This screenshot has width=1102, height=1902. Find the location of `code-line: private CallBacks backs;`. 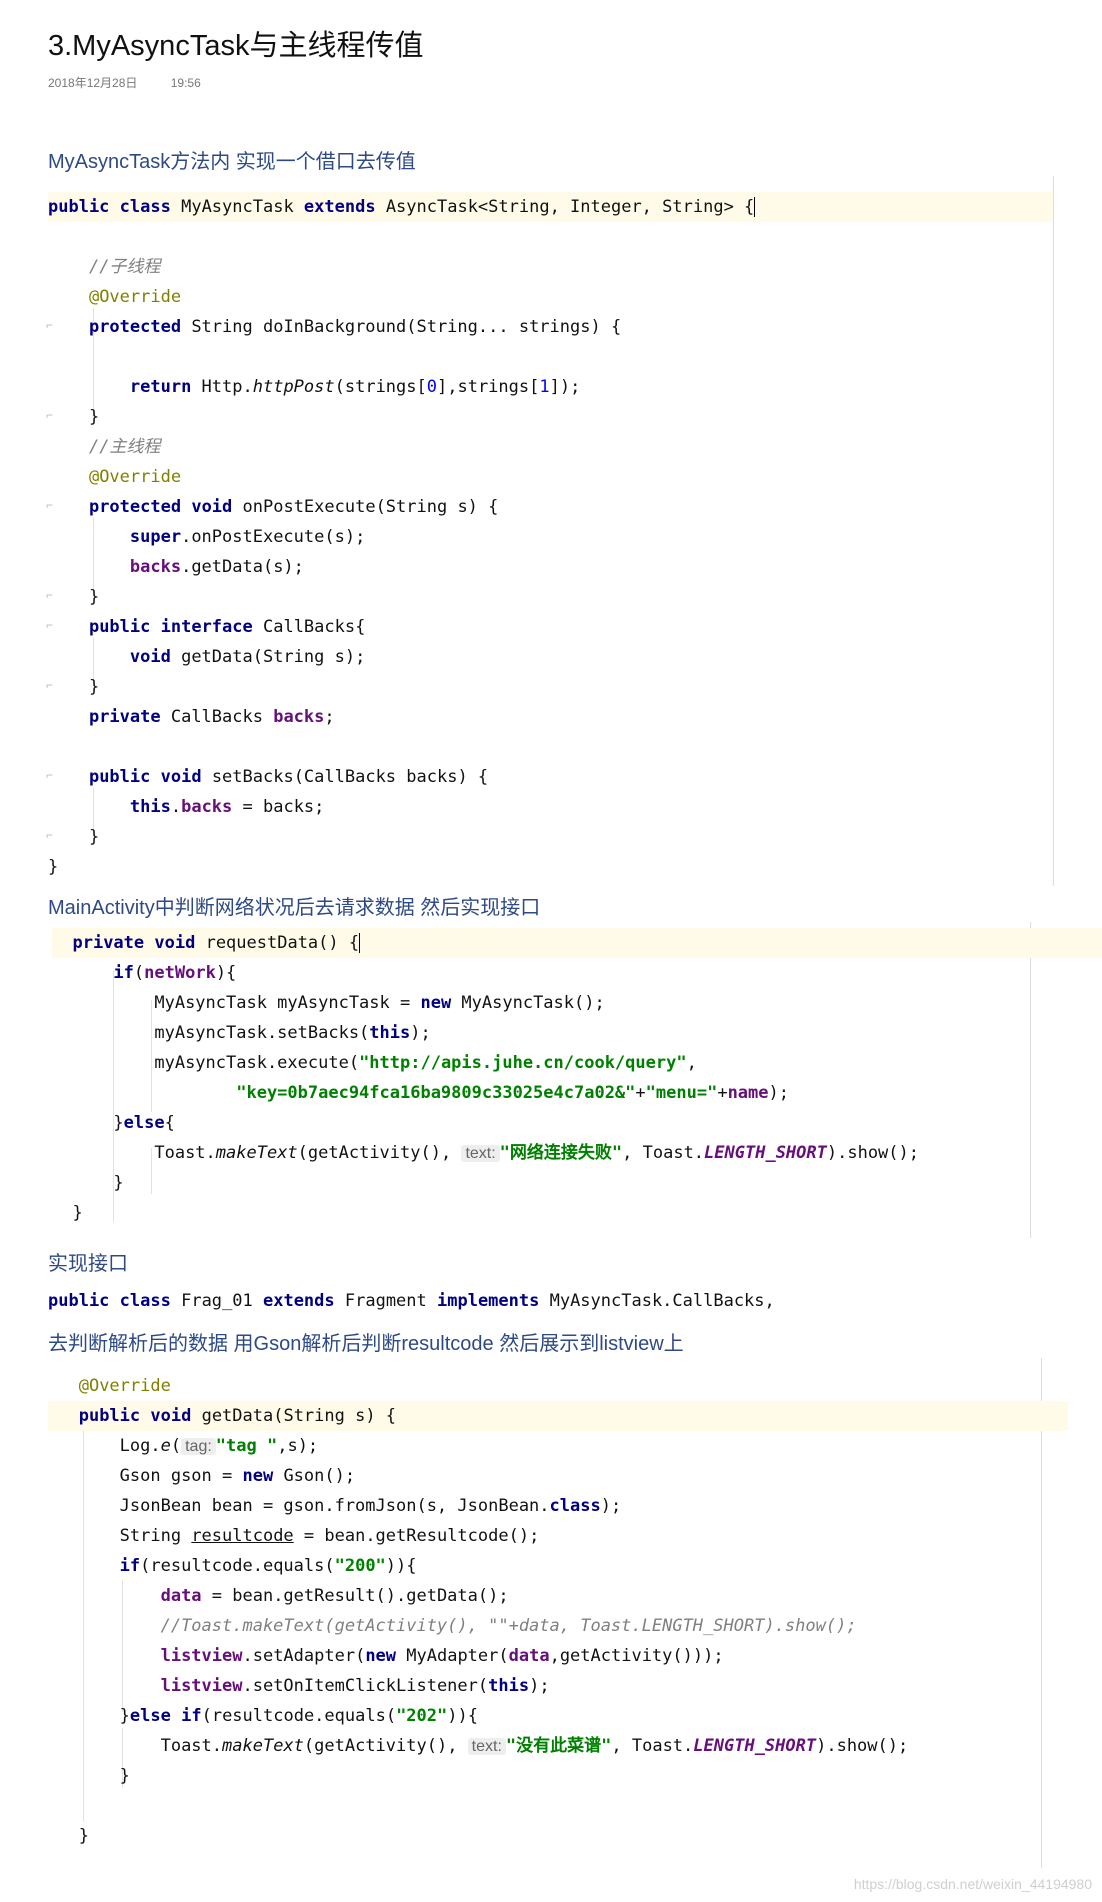

code-line: private CallBacks backs; is located at coordinates (211, 717).